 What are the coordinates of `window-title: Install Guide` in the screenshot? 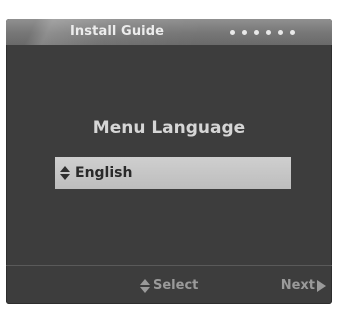 It's located at (117, 31).